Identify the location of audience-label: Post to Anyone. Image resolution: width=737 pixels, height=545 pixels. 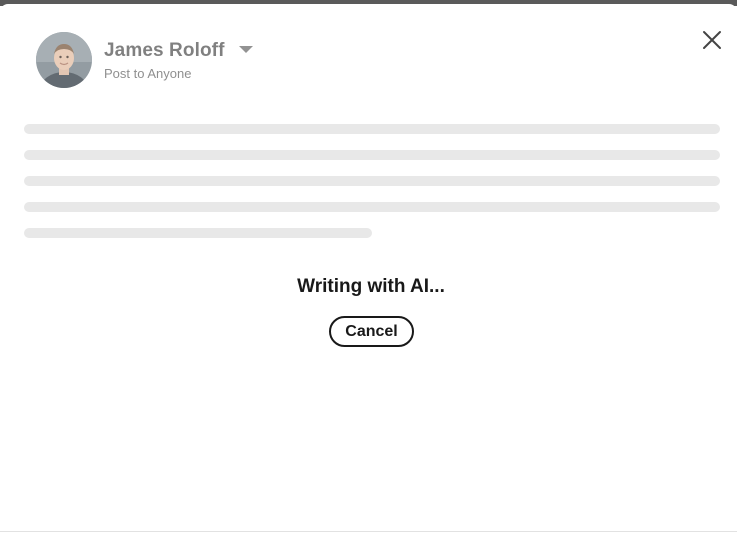
(148, 73).